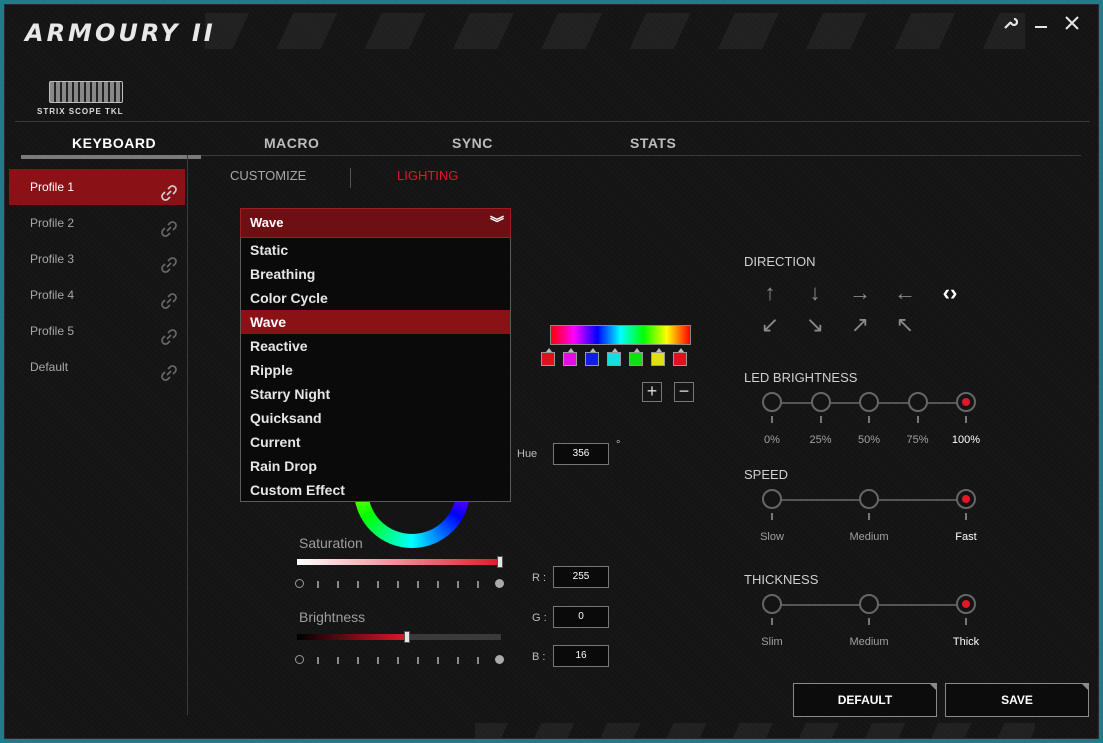 The width and height of the screenshot is (1103, 743). I want to click on hue-label: Hue, so click(527, 454).